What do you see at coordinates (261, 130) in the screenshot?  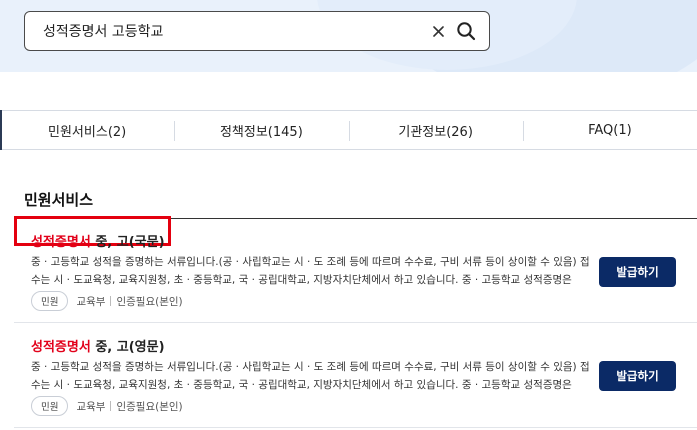 I see `tab-policy-info: 정책정보(145)` at bounding box center [261, 130].